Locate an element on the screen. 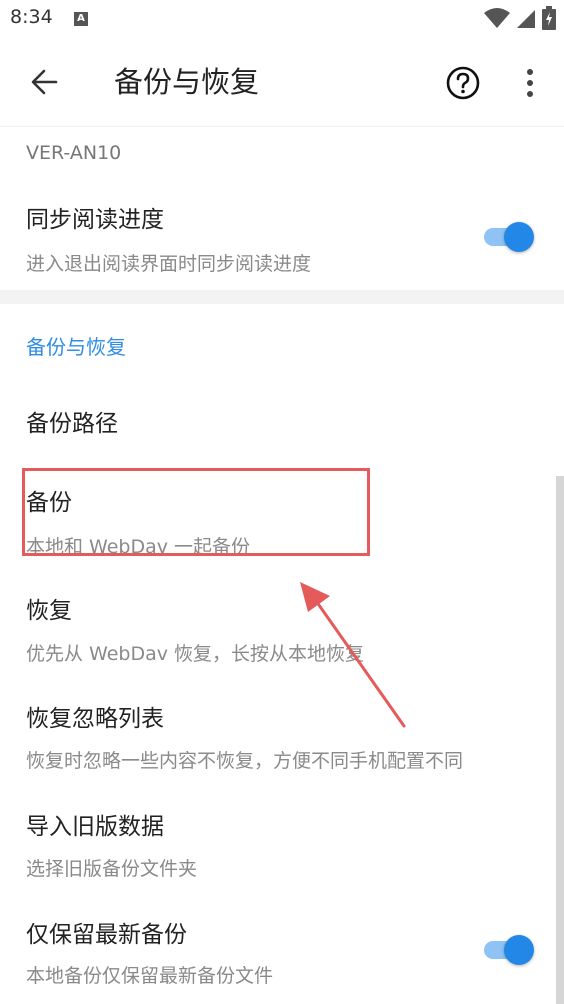 The image size is (564, 1004). sync-reading-title: 同步阅读进度 is located at coordinates (95, 220).